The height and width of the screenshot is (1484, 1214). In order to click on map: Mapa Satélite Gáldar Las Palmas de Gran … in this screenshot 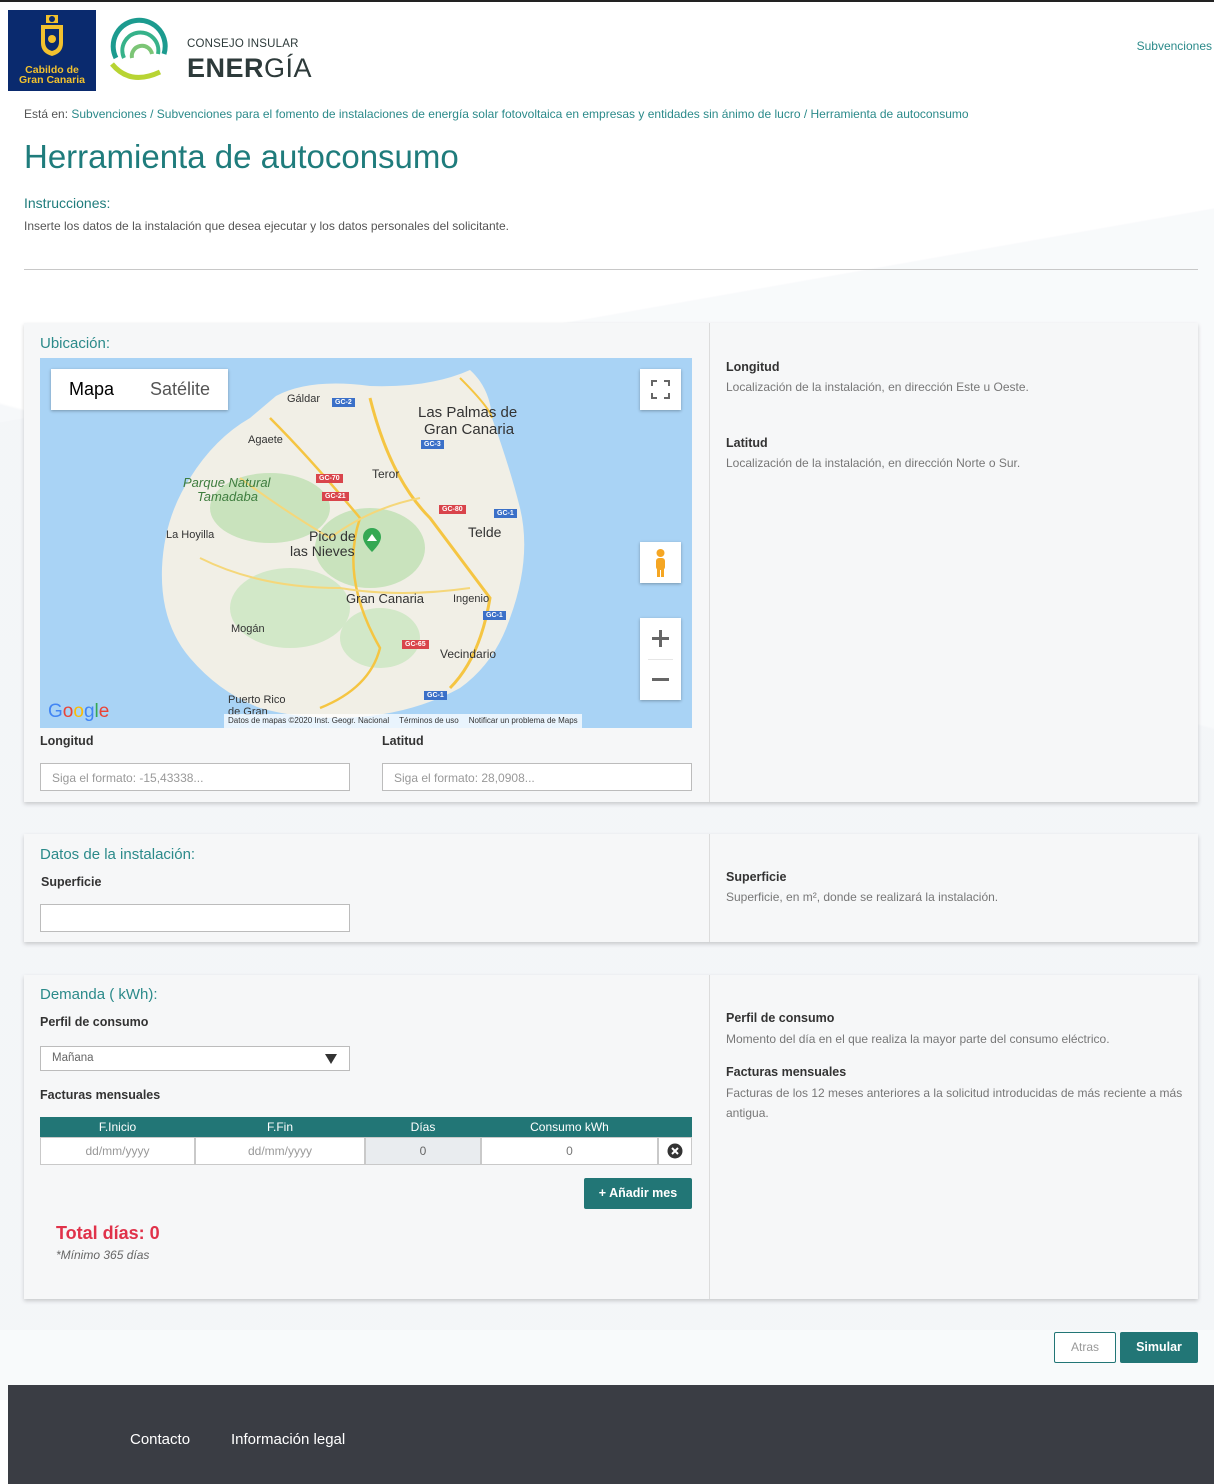, I will do `click(366, 543)`.